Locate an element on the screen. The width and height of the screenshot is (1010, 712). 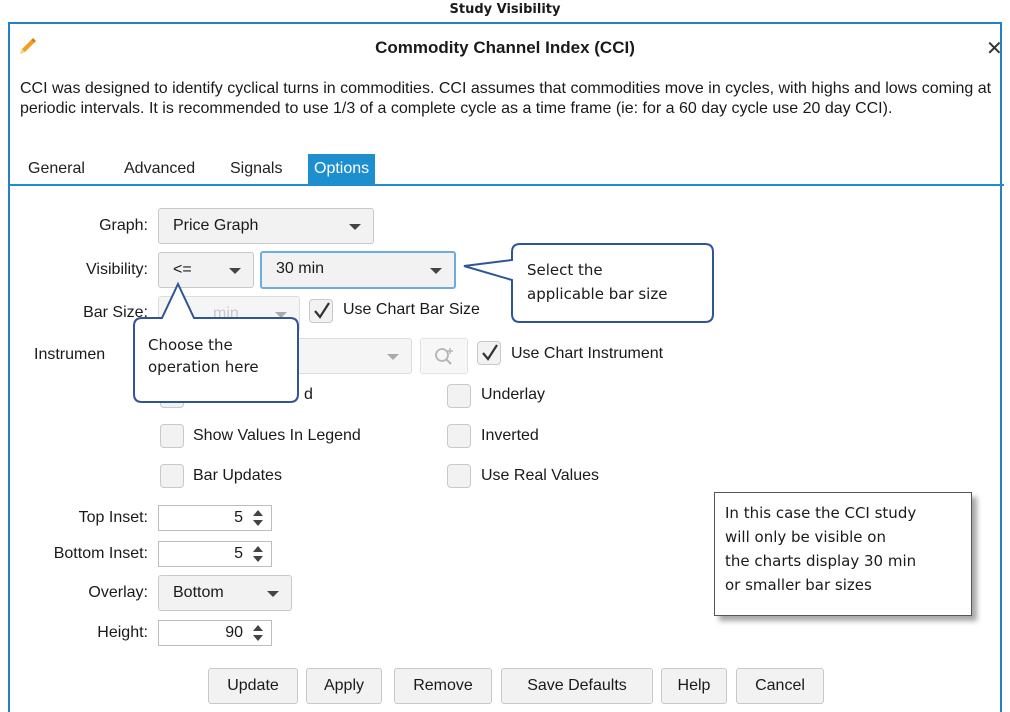
overlay-dropdown: Bottom is located at coordinates (225, 593).